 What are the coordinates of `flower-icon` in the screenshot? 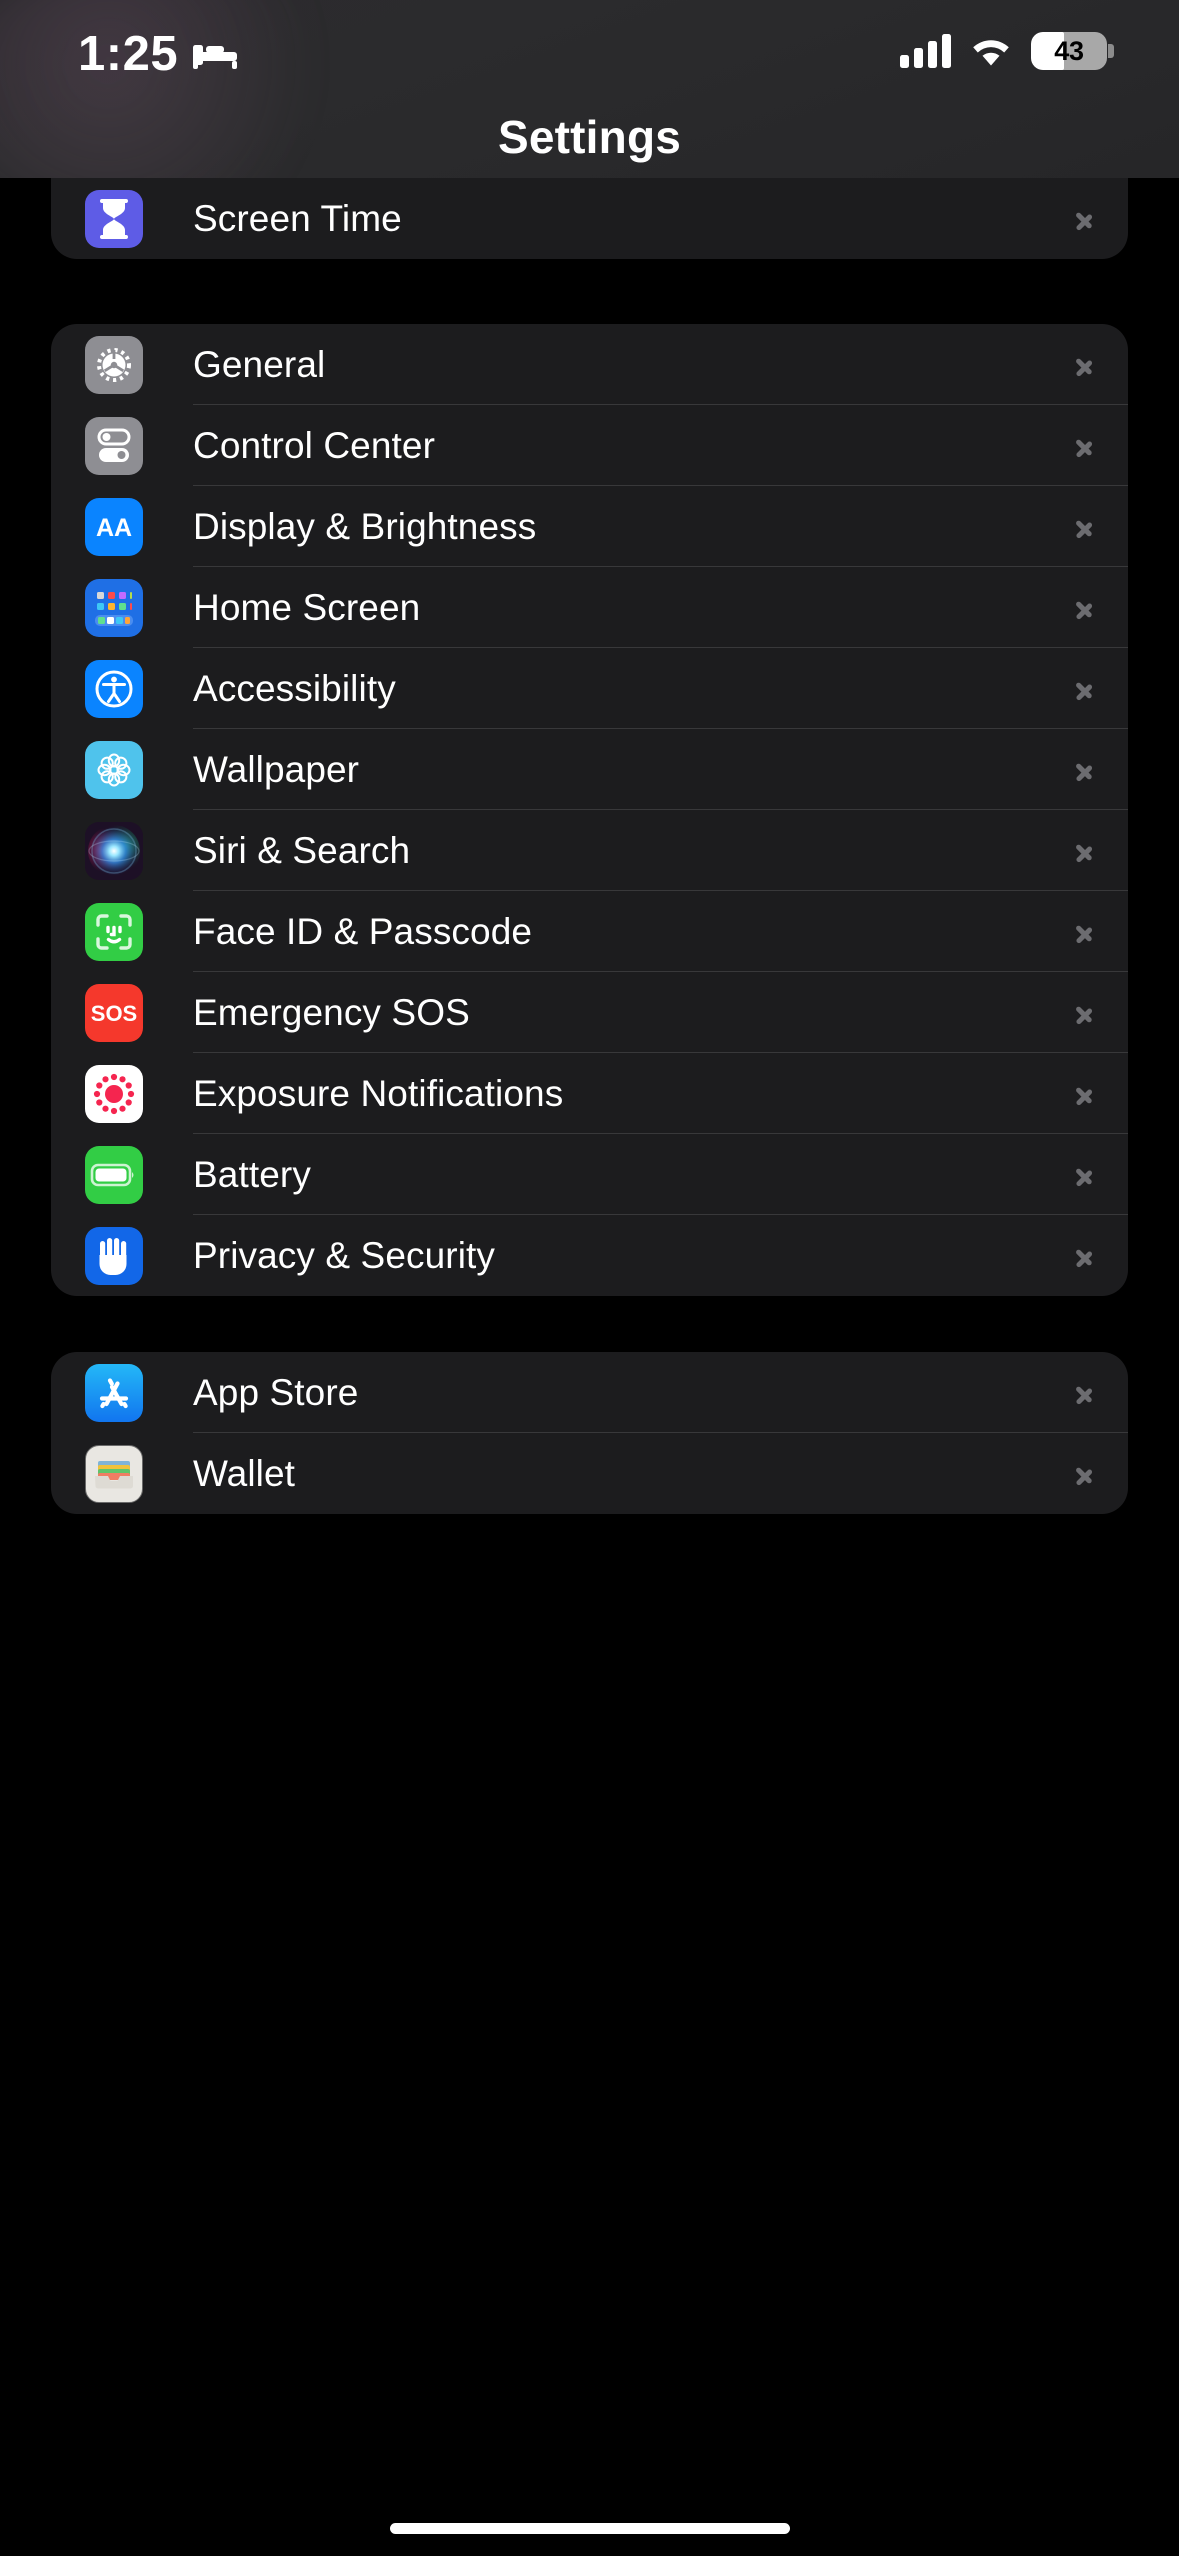 It's located at (114, 769).